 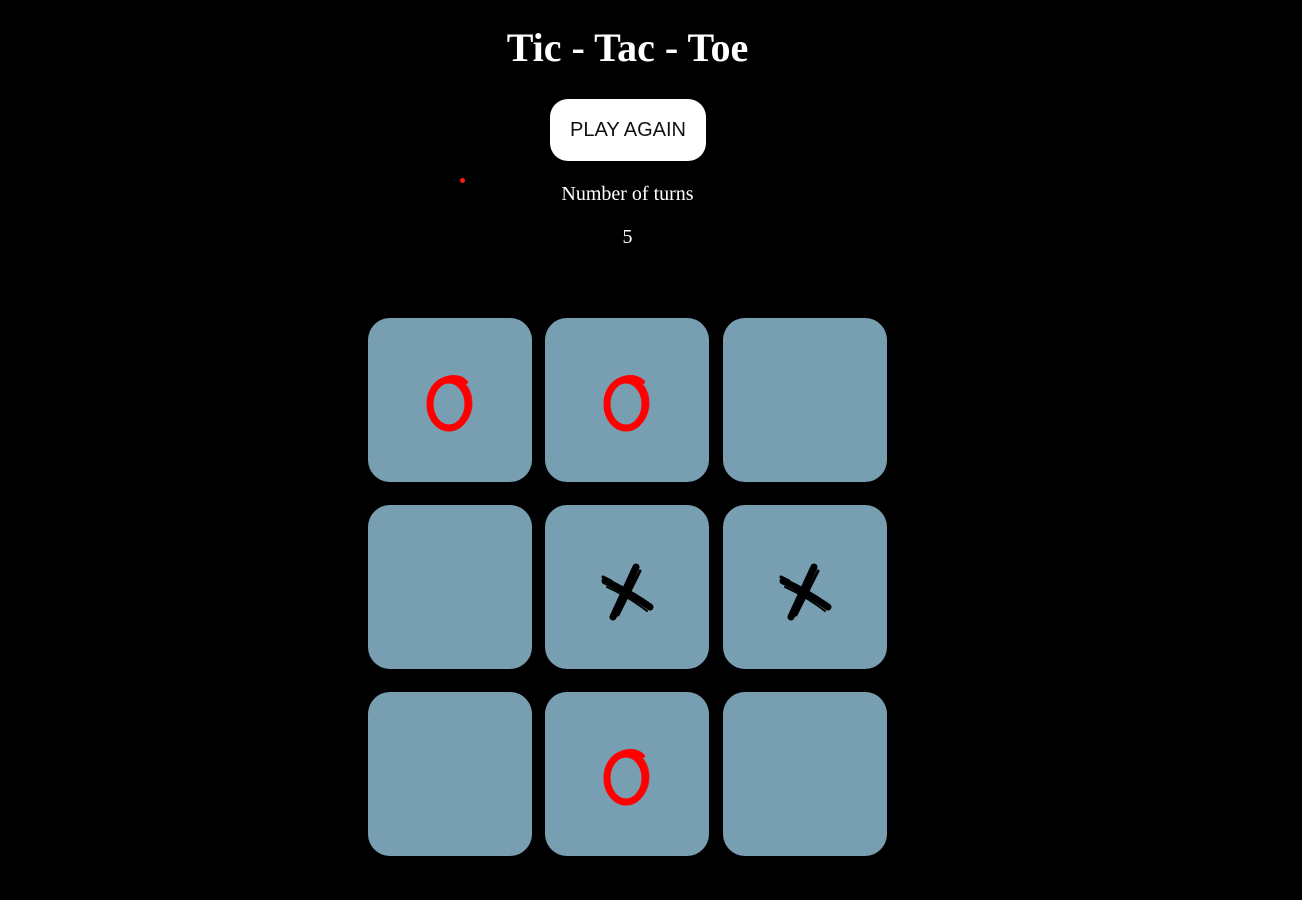 What do you see at coordinates (627, 194) in the screenshot?
I see `turns-label: Number of turns` at bounding box center [627, 194].